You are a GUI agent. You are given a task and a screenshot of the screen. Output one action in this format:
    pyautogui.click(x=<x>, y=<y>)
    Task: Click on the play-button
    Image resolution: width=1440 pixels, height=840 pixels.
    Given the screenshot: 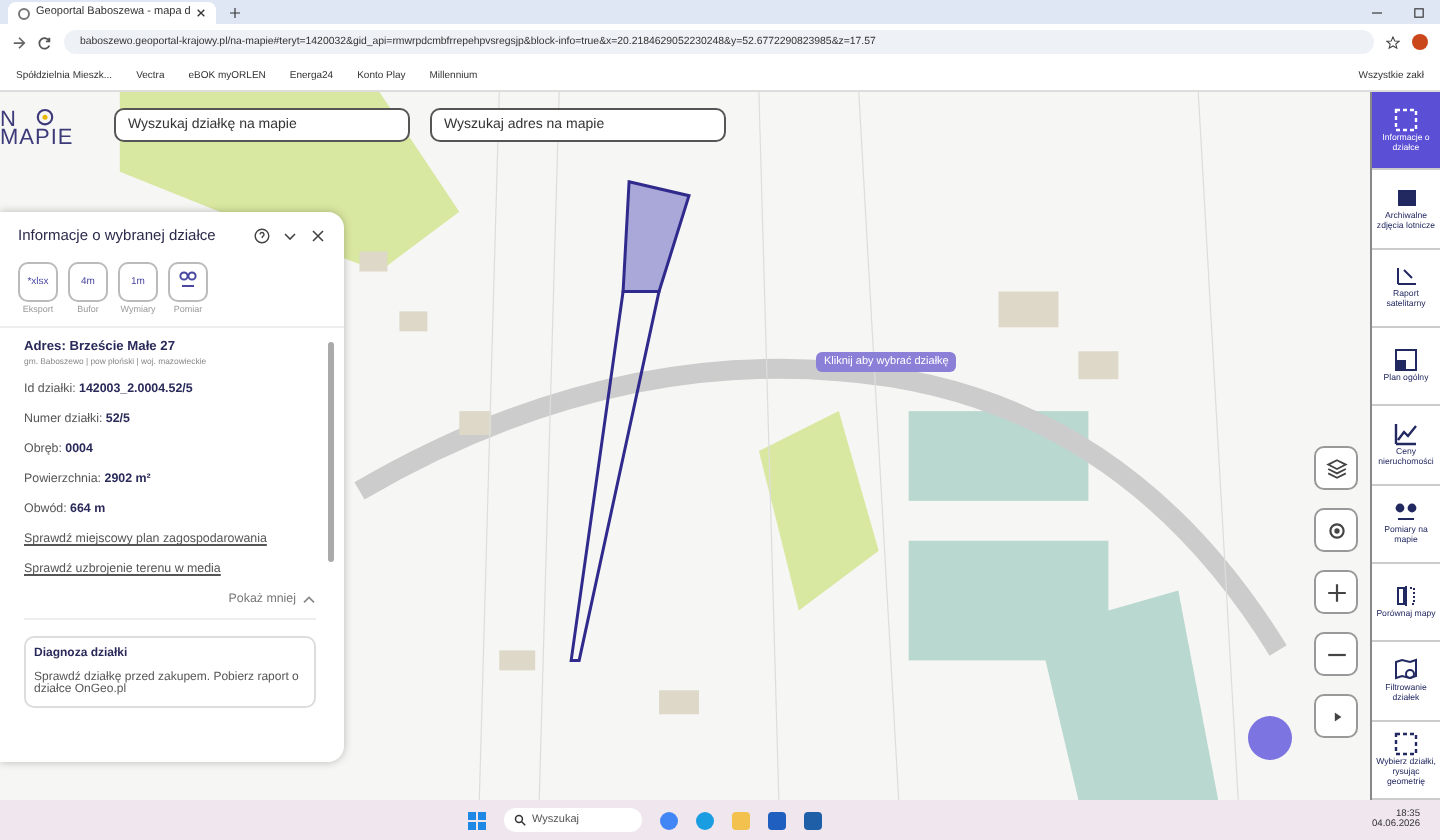 What is the action you would take?
    pyautogui.click(x=1336, y=716)
    